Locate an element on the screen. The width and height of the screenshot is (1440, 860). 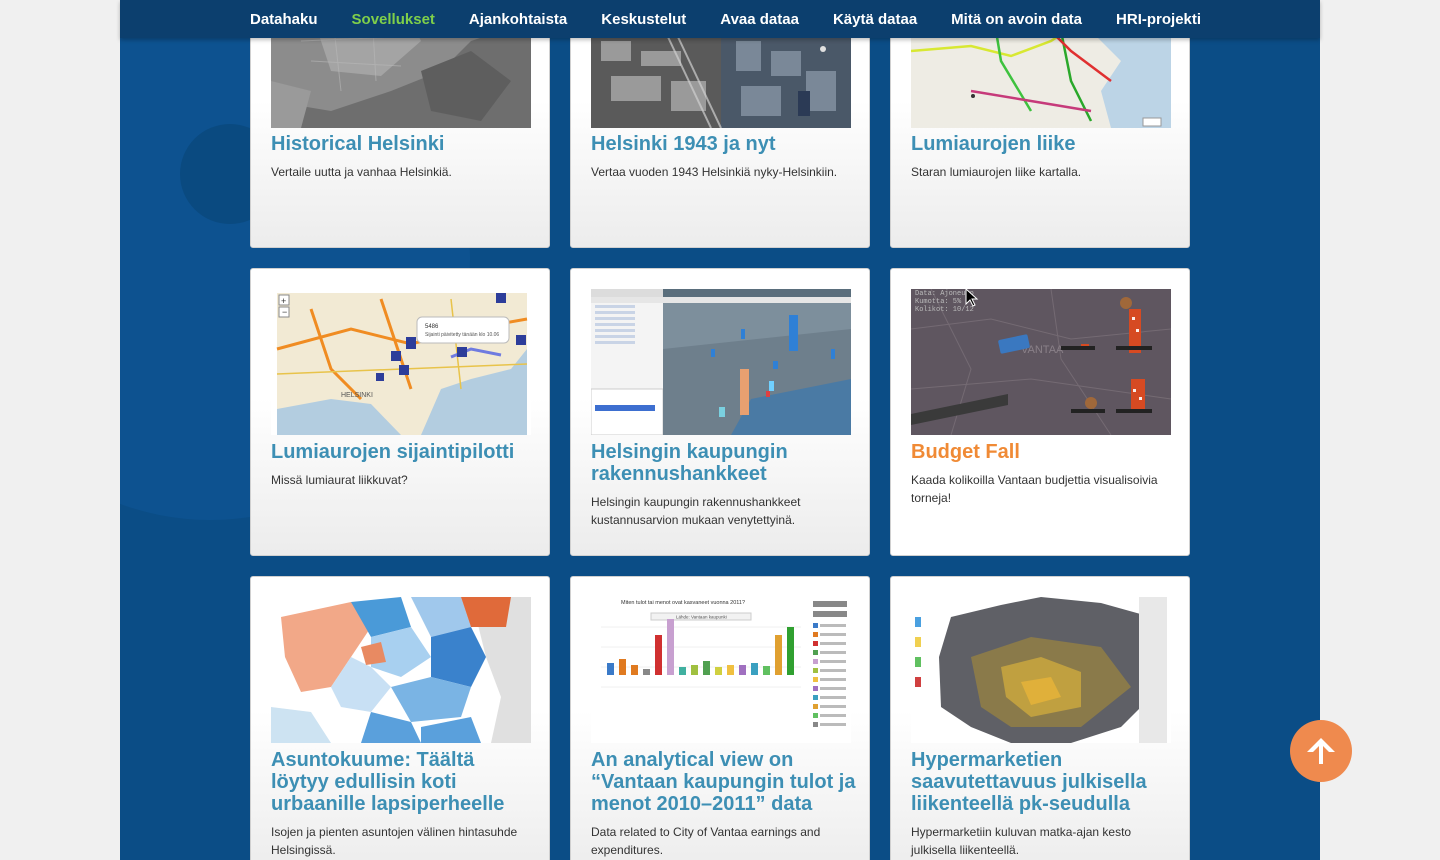
app-card-description: Missä lumiaurat liikkuvat? is located at coordinates (339, 480).